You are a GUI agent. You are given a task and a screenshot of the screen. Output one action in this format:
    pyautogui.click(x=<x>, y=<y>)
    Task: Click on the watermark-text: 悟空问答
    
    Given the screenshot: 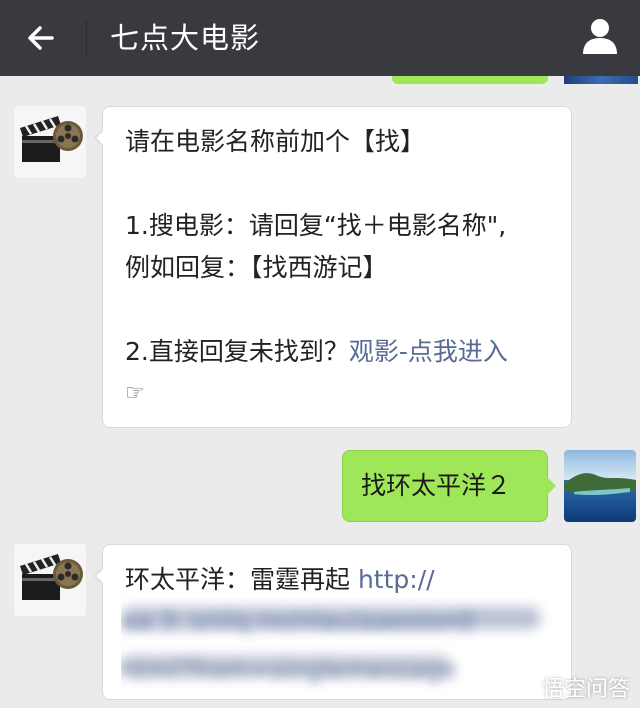 What is the action you would take?
    pyautogui.click(x=585, y=689)
    